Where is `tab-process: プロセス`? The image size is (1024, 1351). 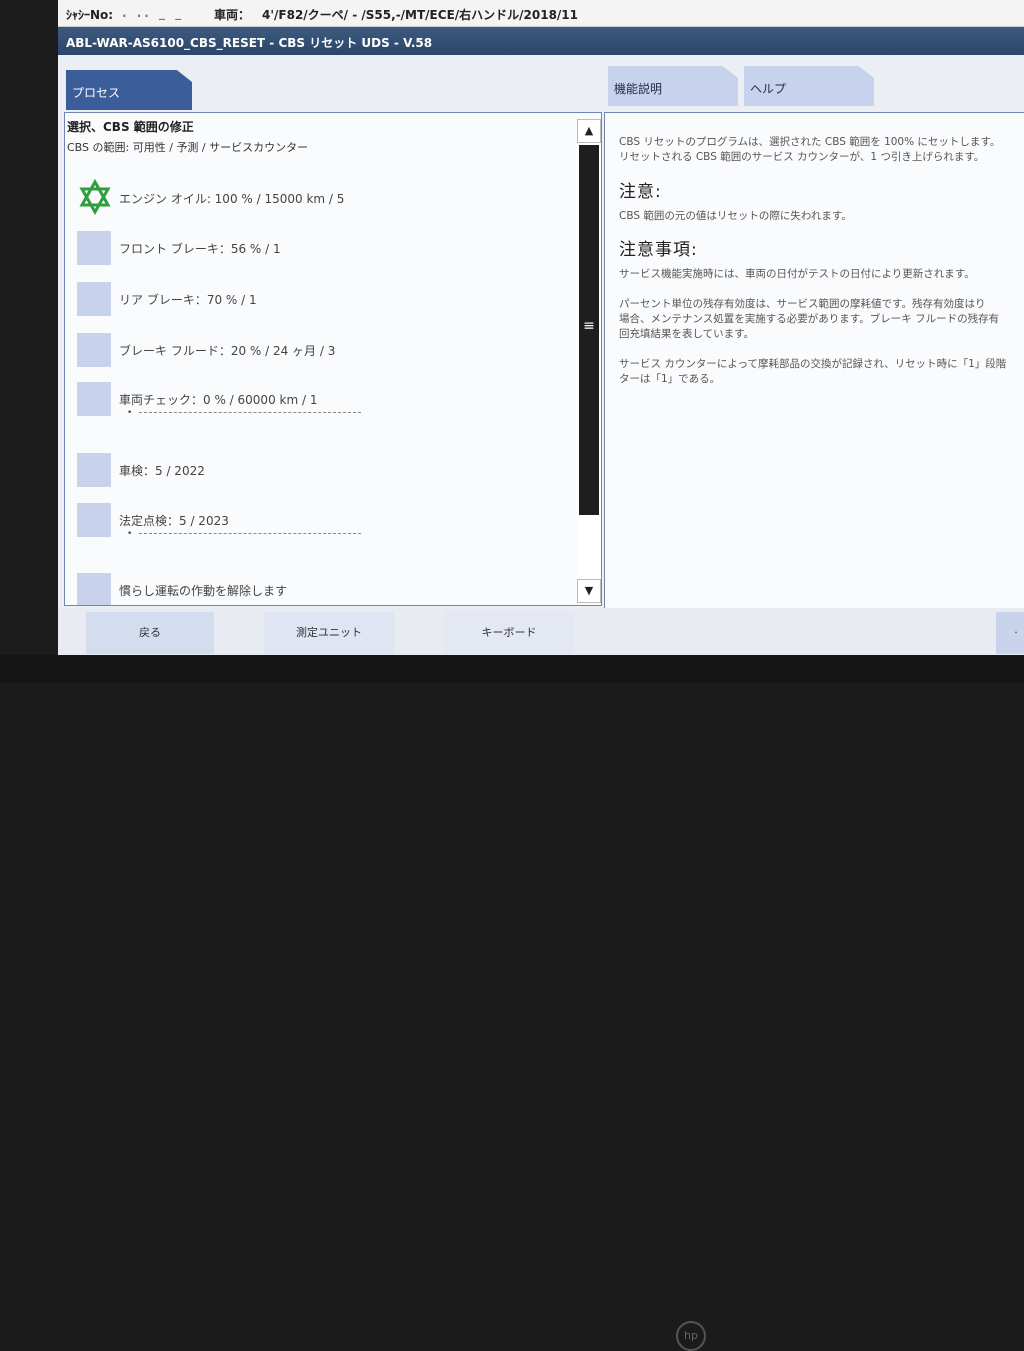 tab-process: プロセス is located at coordinates (129, 90).